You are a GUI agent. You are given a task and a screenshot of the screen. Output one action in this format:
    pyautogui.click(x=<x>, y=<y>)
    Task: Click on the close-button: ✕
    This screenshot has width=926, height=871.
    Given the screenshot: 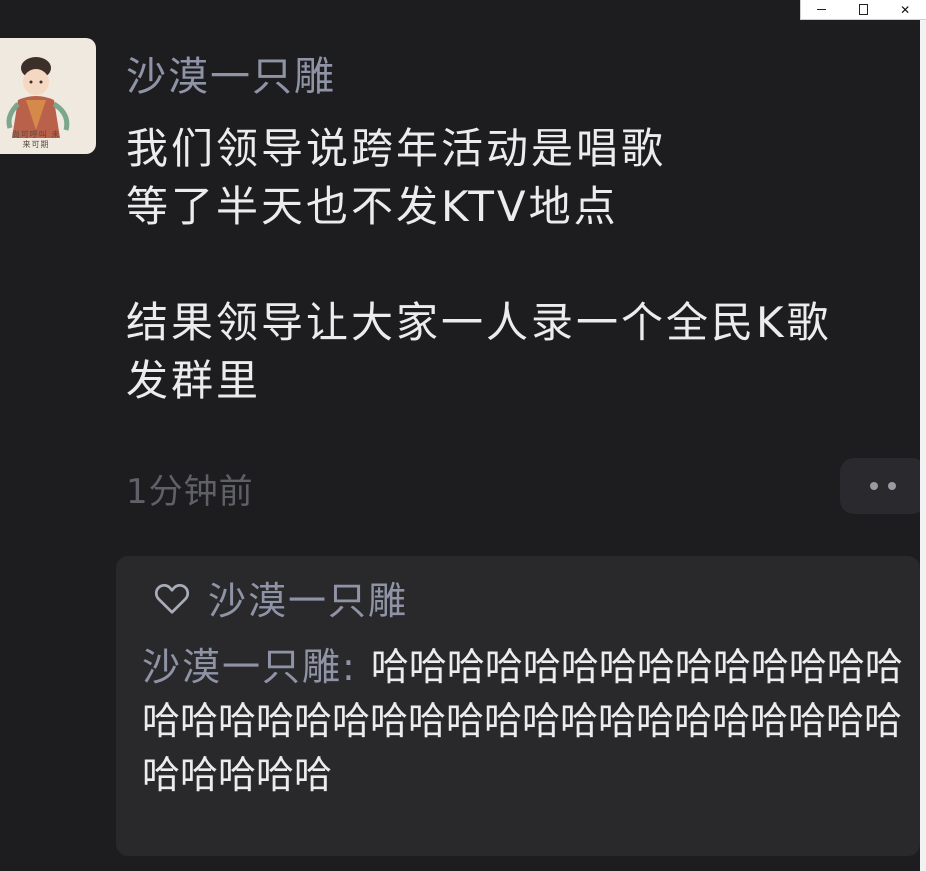 What is the action you would take?
    pyautogui.click(x=905, y=10)
    